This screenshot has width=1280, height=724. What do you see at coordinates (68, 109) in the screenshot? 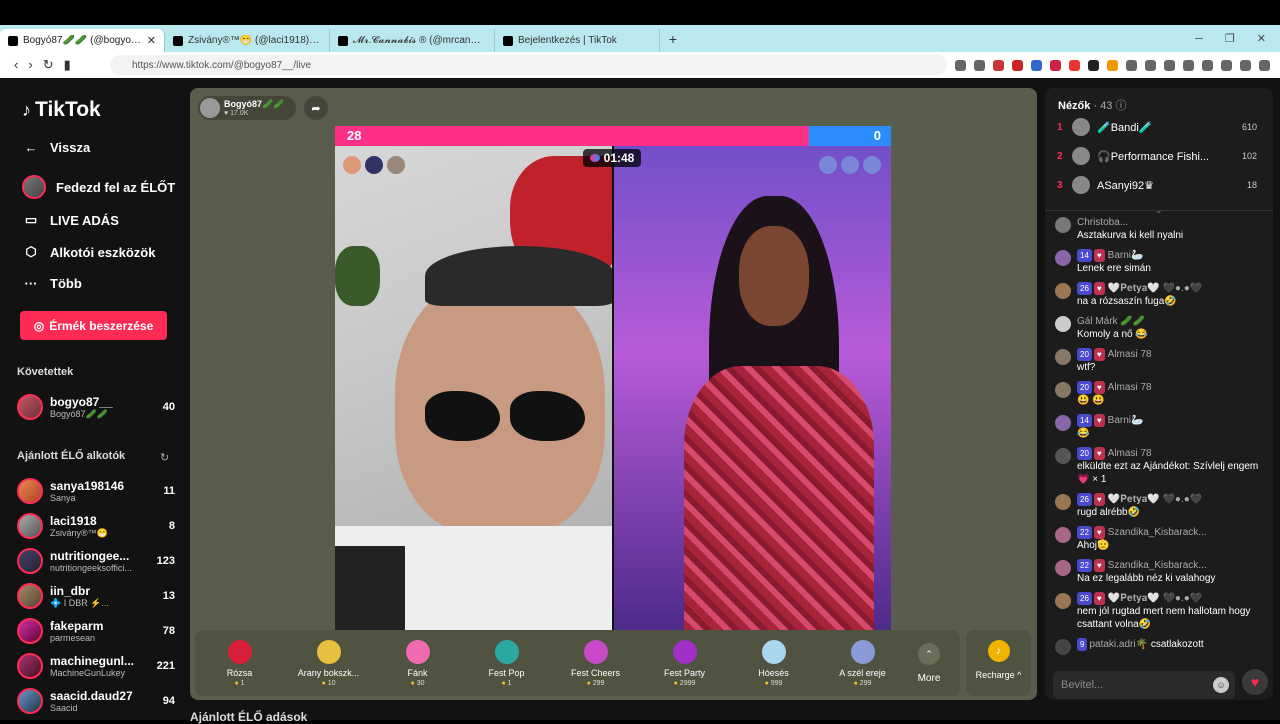
I see `logo-text: TikTok` at bounding box center [68, 109].